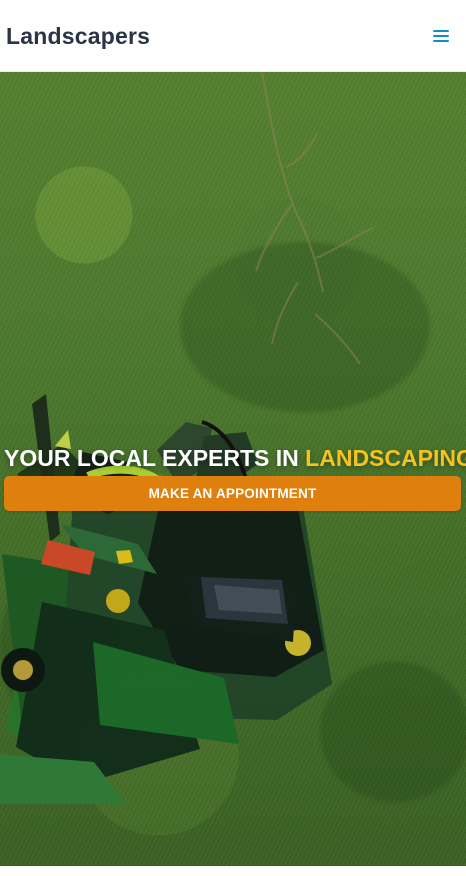  What do you see at coordinates (233, 36) in the screenshot?
I see `site-header: Landscapers` at bounding box center [233, 36].